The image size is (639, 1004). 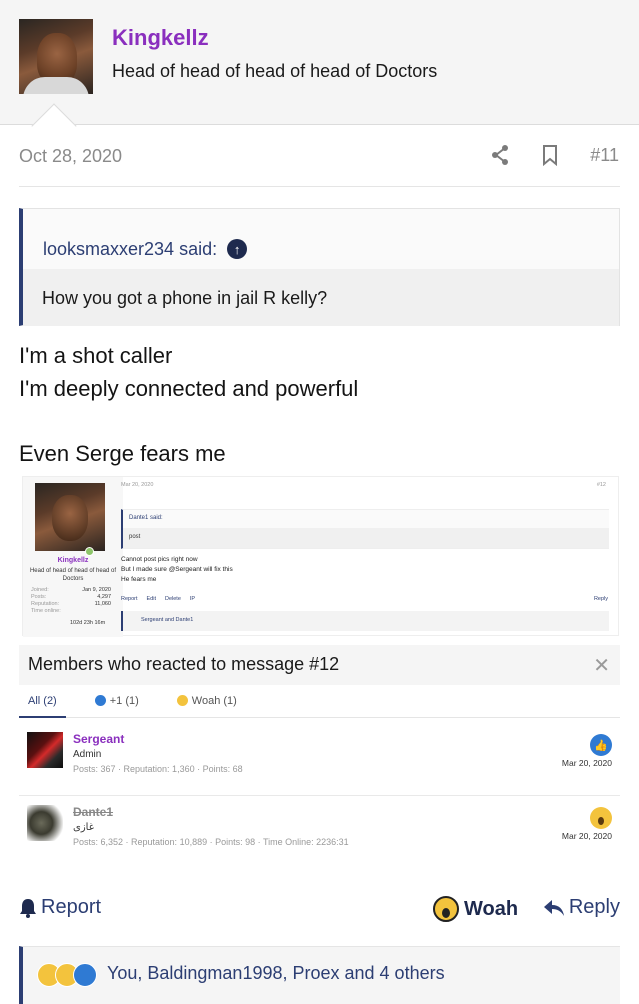 I want to click on embed-edit: Edit, so click(x=151, y=599).